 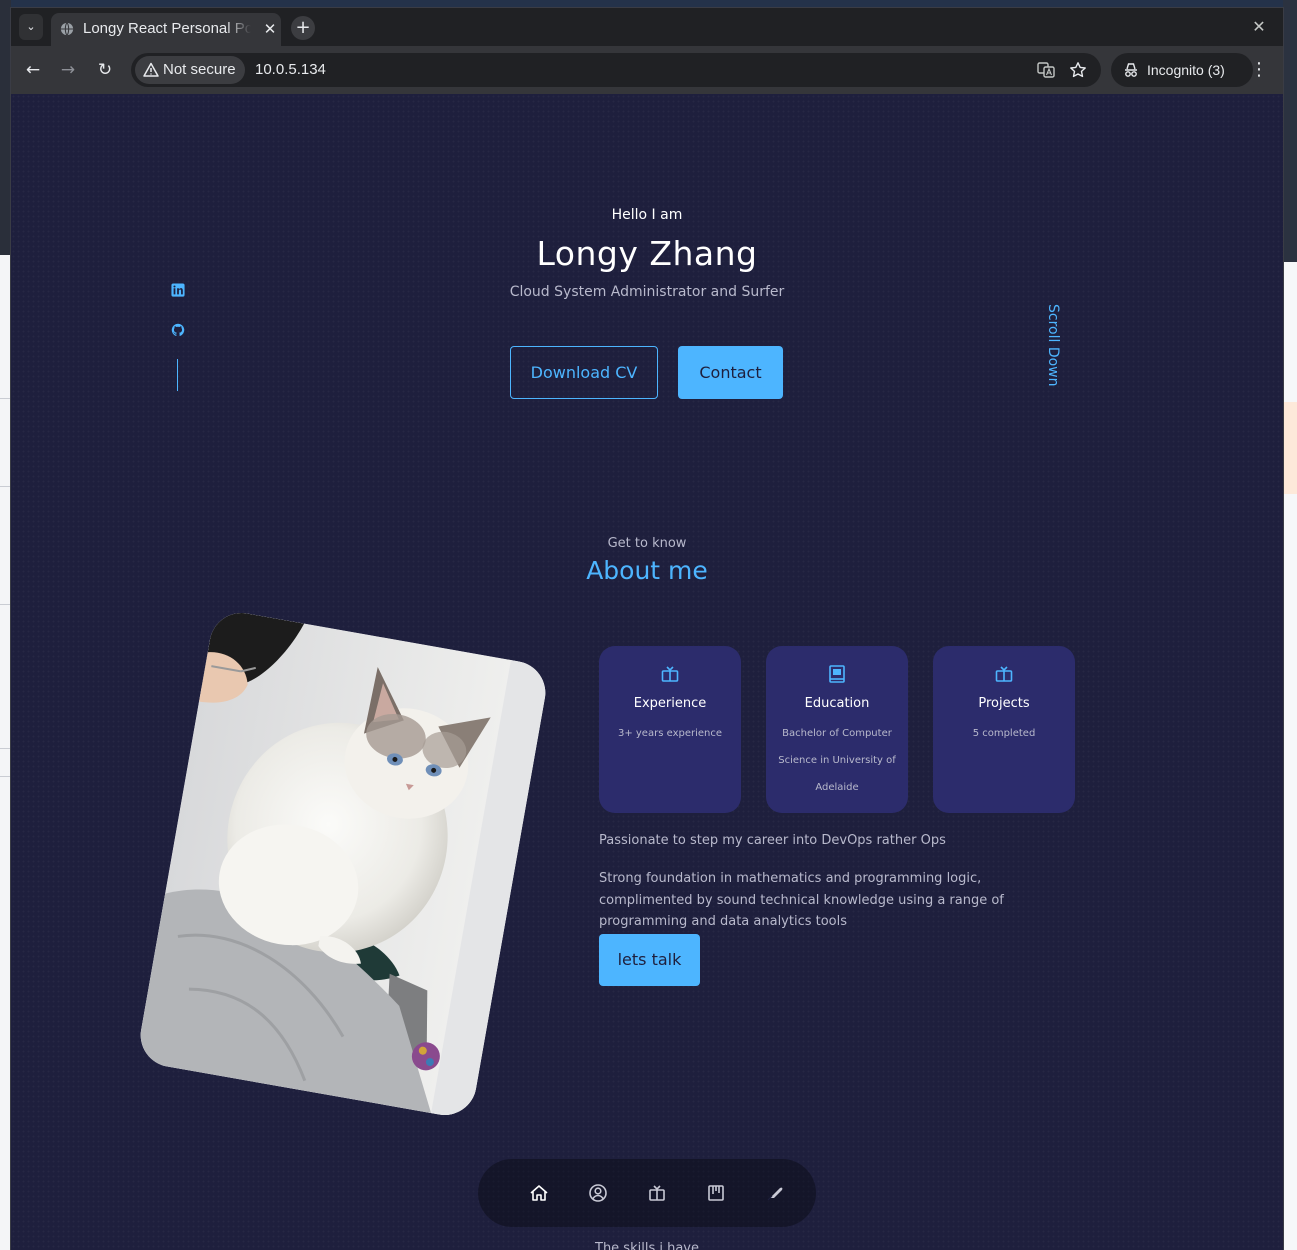 What do you see at coordinates (647, 215) in the screenshot?
I see `hero-greeting: Hello I am` at bounding box center [647, 215].